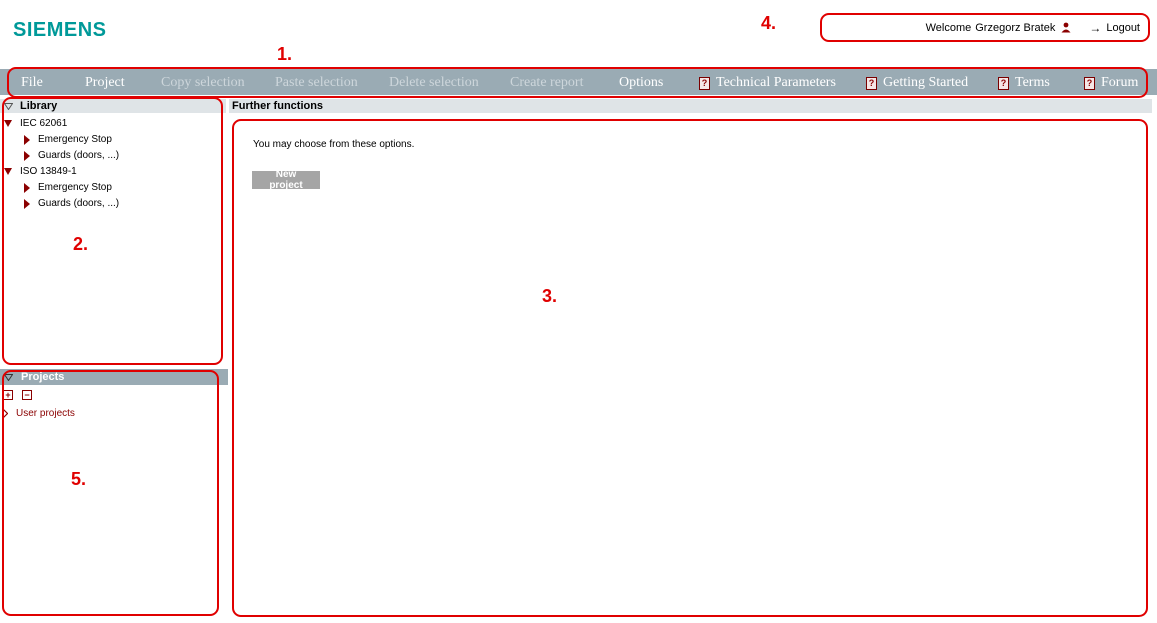 The width and height of the screenshot is (1157, 623). What do you see at coordinates (285, 54) in the screenshot?
I see `annotation-1: 1.` at bounding box center [285, 54].